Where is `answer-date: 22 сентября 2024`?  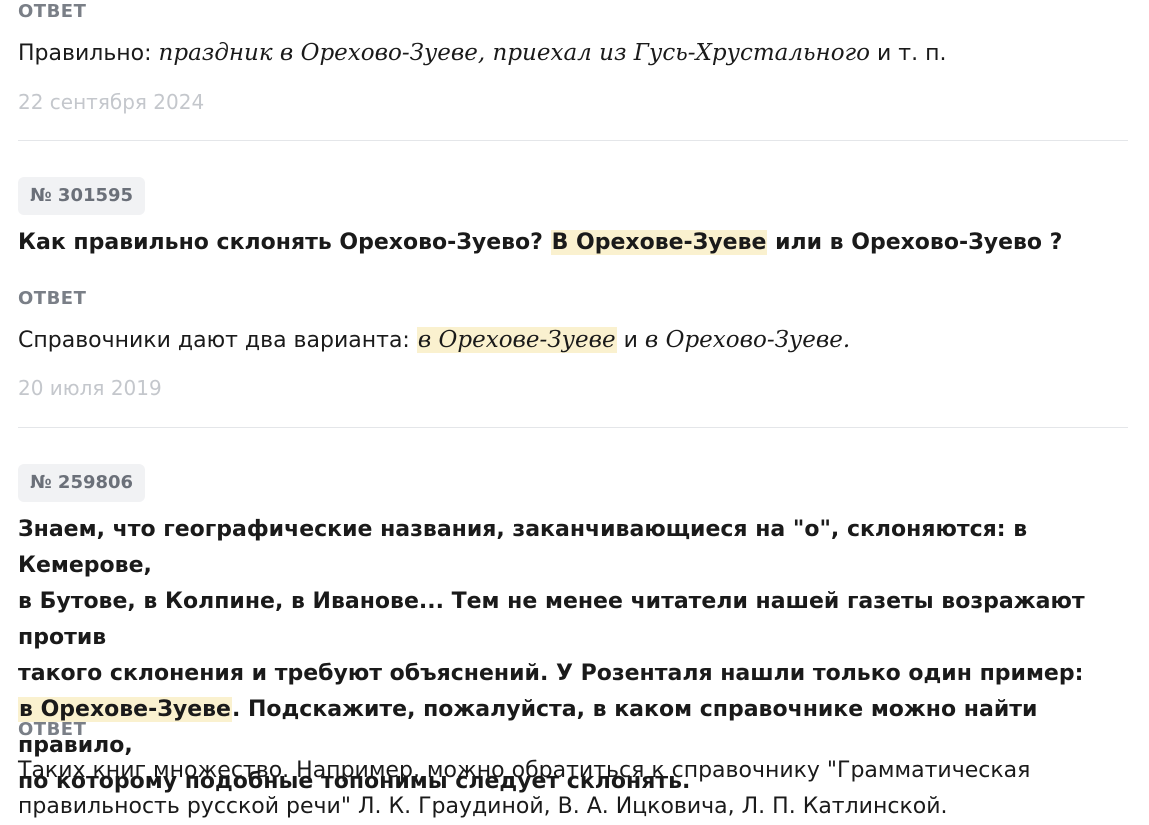
answer-date: 22 сентября 2024 is located at coordinates (111, 102).